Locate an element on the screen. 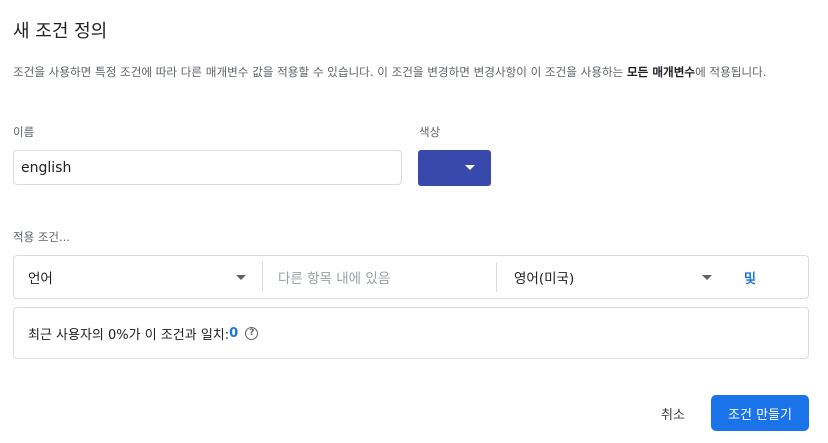 The width and height of the screenshot is (828, 443). create-condition-button: 조건 만들기 is located at coordinates (760, 413).